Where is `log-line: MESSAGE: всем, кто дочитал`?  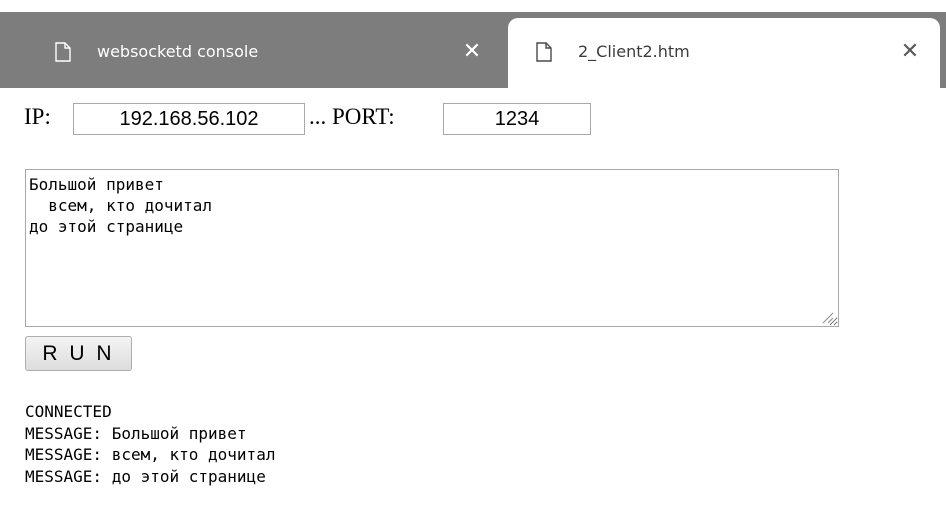 log-line: MESSAGE: всем, кто дочитал is located at coordinates (150, 454).